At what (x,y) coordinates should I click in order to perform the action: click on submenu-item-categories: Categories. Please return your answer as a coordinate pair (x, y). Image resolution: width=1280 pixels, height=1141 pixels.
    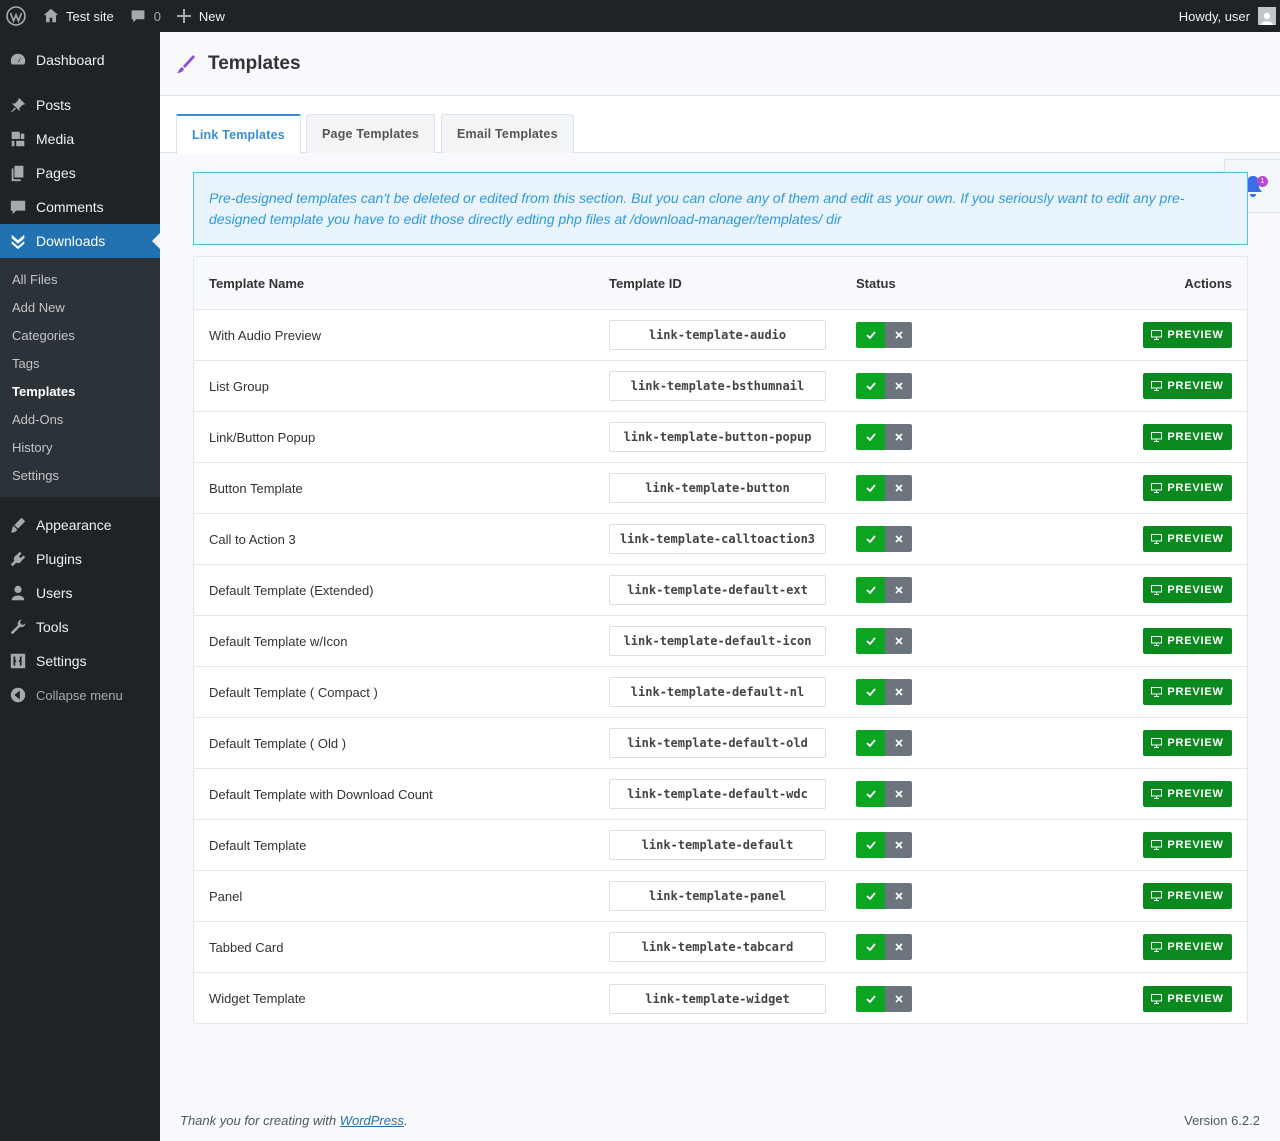
    Looking at the image, I should click on (80, 335).